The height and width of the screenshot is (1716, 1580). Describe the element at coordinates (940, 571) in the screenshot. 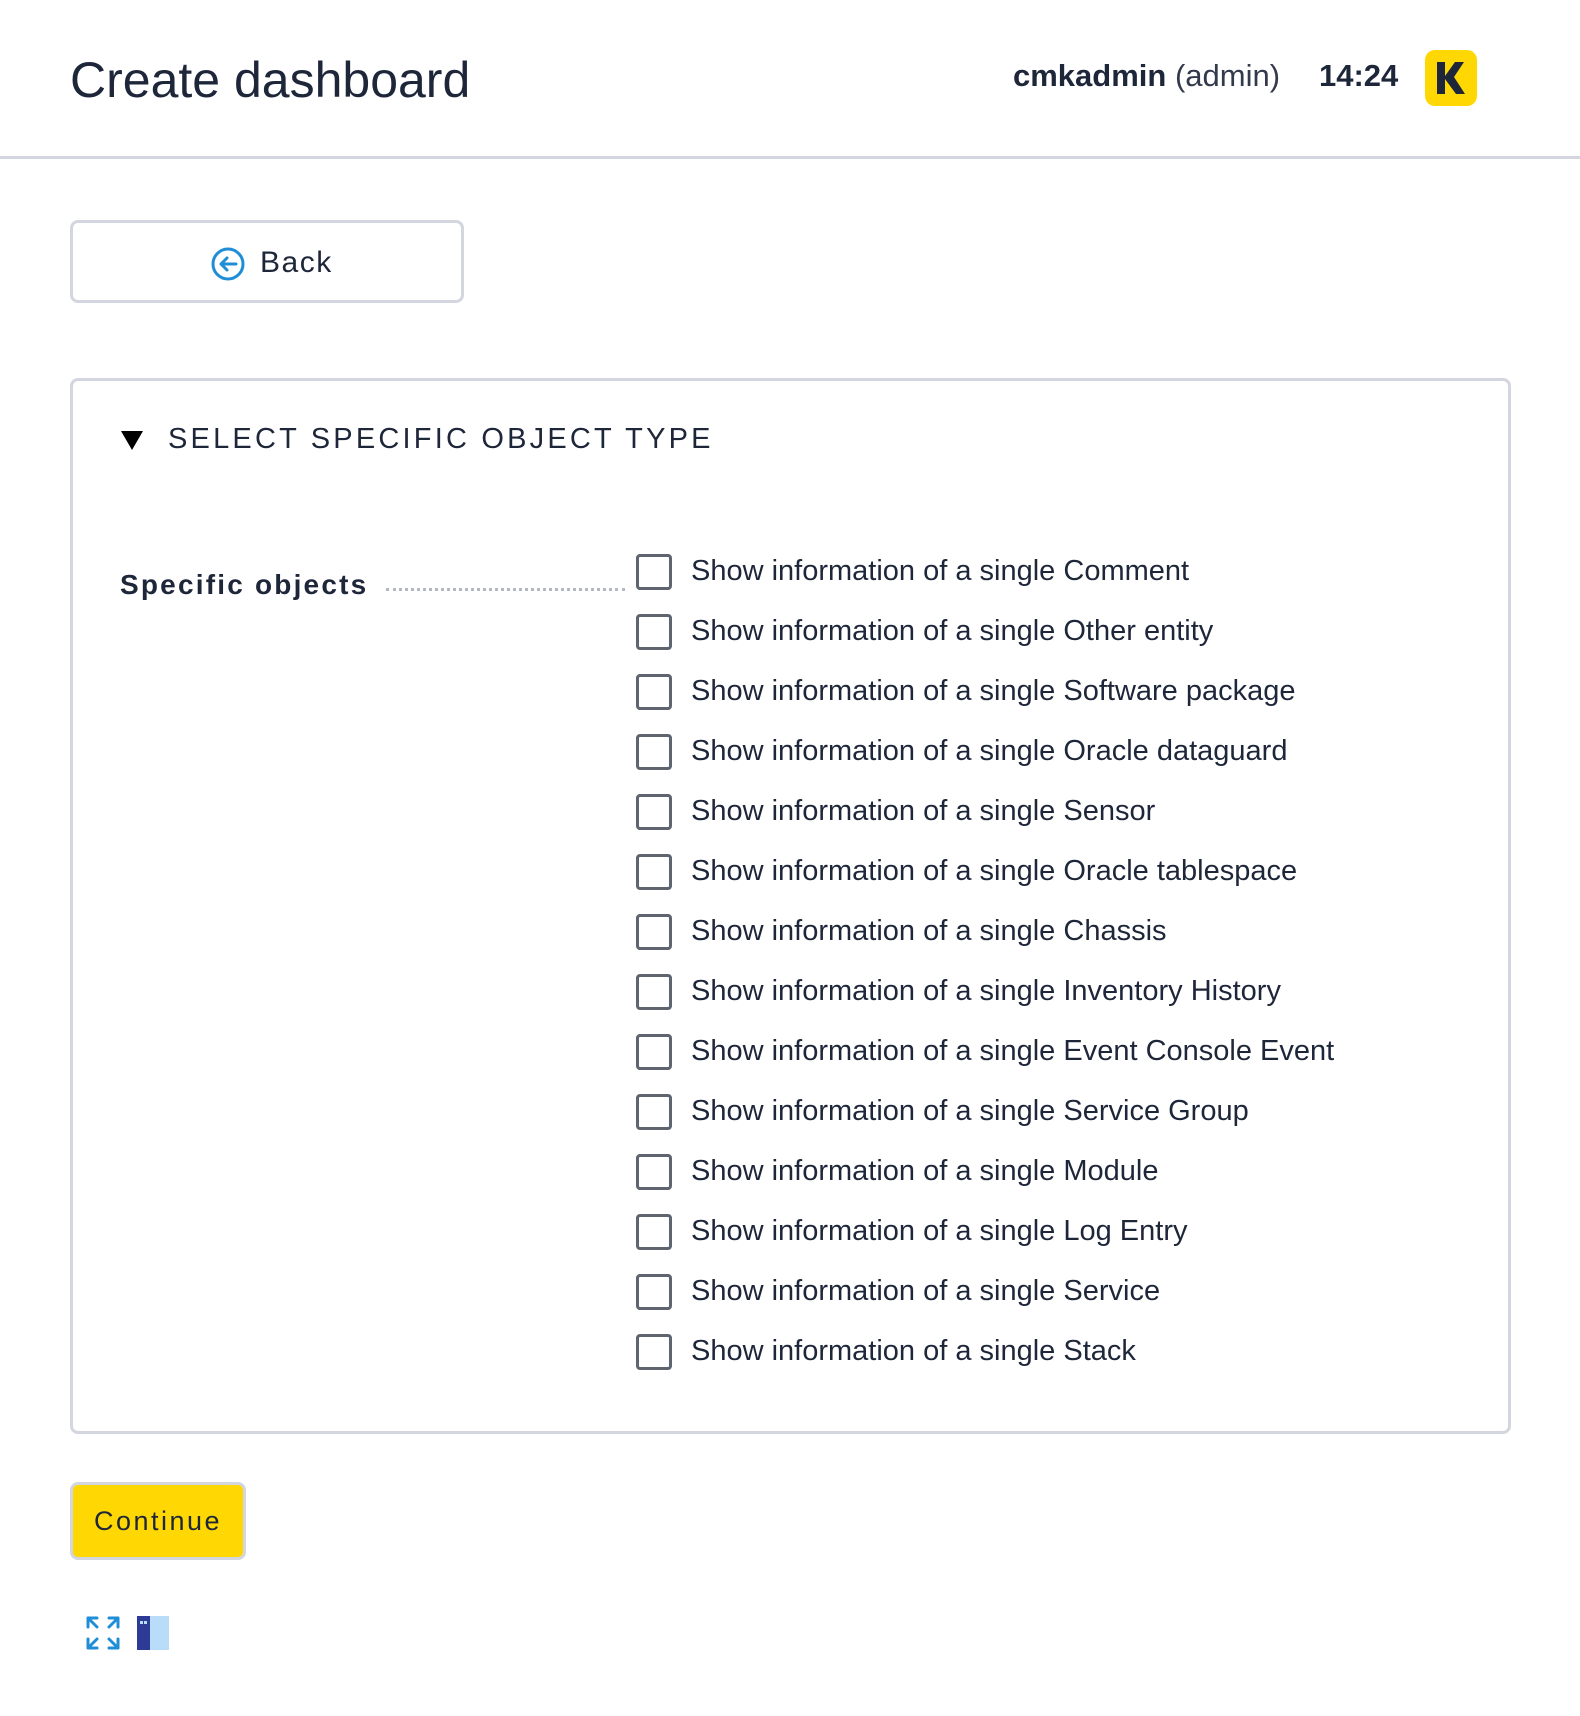

I see `option-label: Show information of a single Comment` at that location.